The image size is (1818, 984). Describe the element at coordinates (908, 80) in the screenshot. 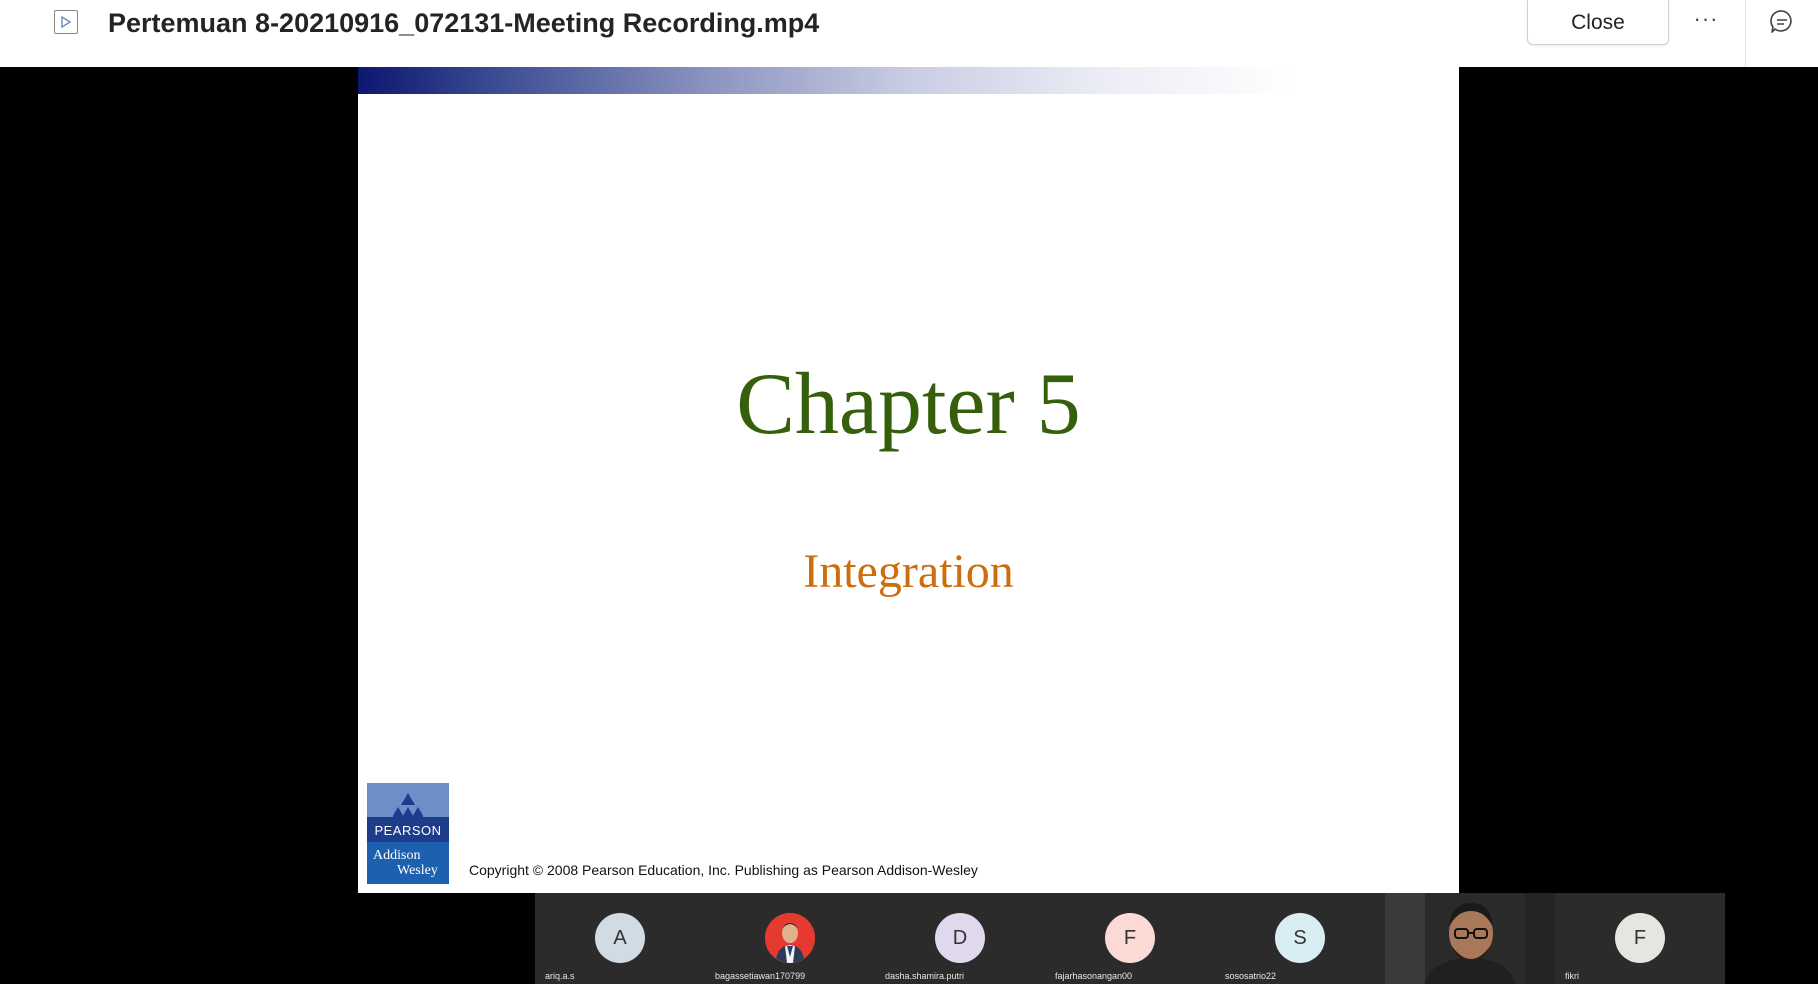

I see `slide-gradient-bar` at that location.